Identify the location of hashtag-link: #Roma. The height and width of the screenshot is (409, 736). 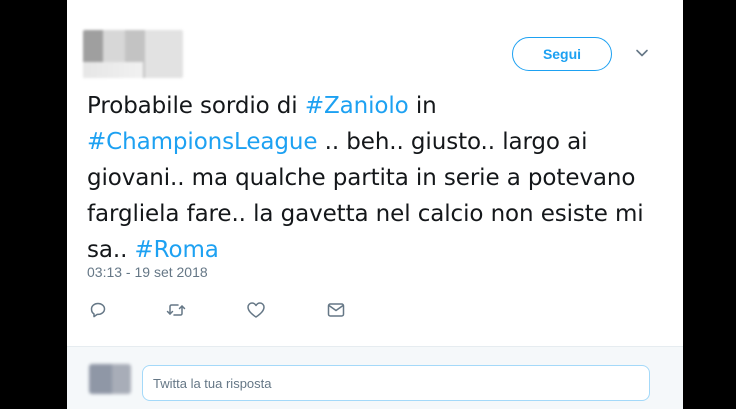
(177, 250).